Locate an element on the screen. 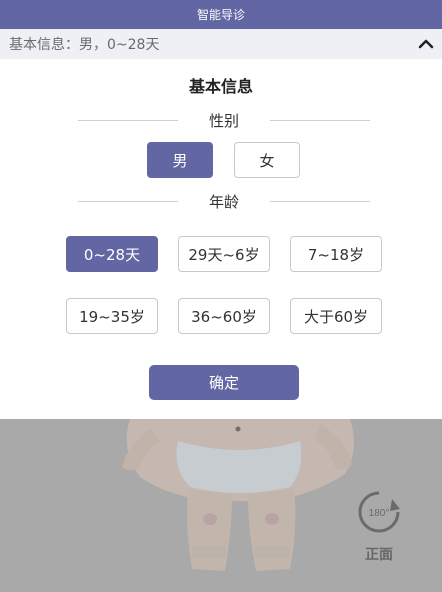 Image resolution: width=442 pixels, height=592 pixels. page-title: 智能导诊 is located at coordinates (220, 15).